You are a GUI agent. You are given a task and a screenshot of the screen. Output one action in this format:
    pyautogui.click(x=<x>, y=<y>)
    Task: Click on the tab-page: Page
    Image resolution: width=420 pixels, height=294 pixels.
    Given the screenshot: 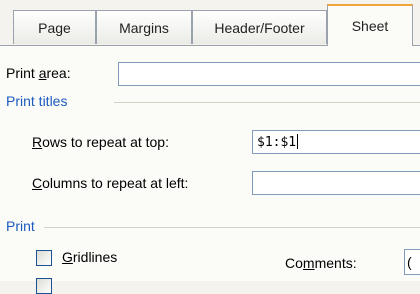 What is the action you would take?
    pyautogui.click(x=54, y=27)
    